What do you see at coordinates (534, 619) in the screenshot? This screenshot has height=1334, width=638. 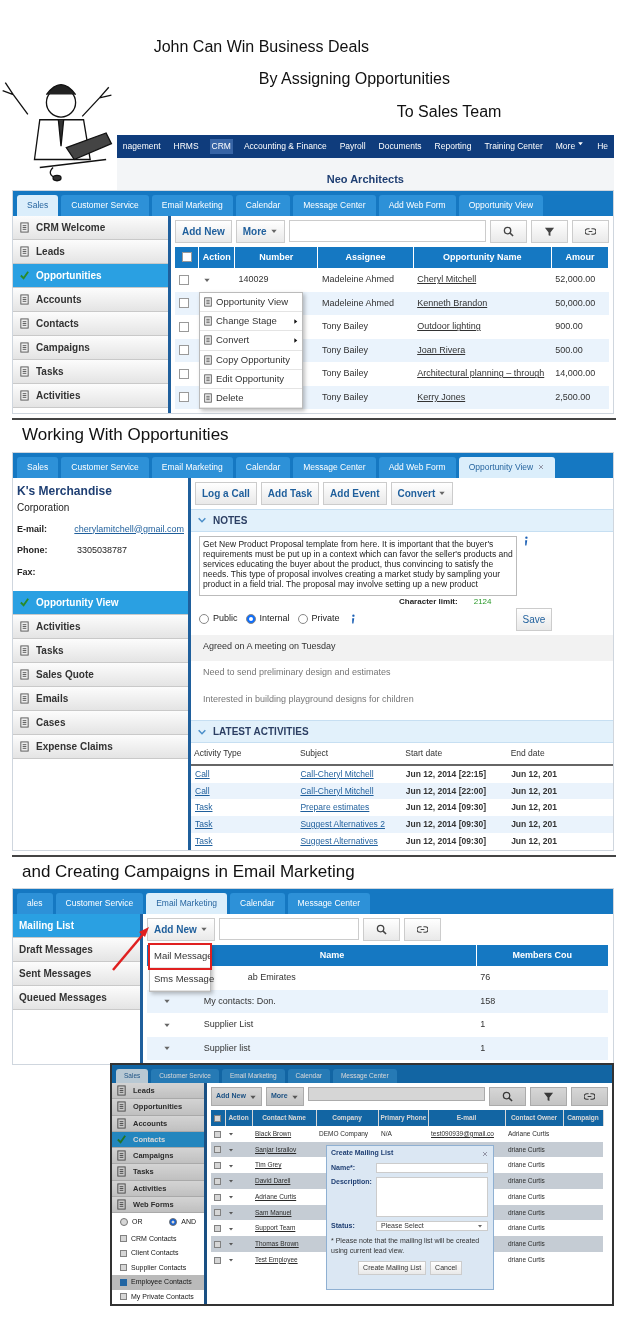 I see `save-button: Save` at bounding box center [534, 619].